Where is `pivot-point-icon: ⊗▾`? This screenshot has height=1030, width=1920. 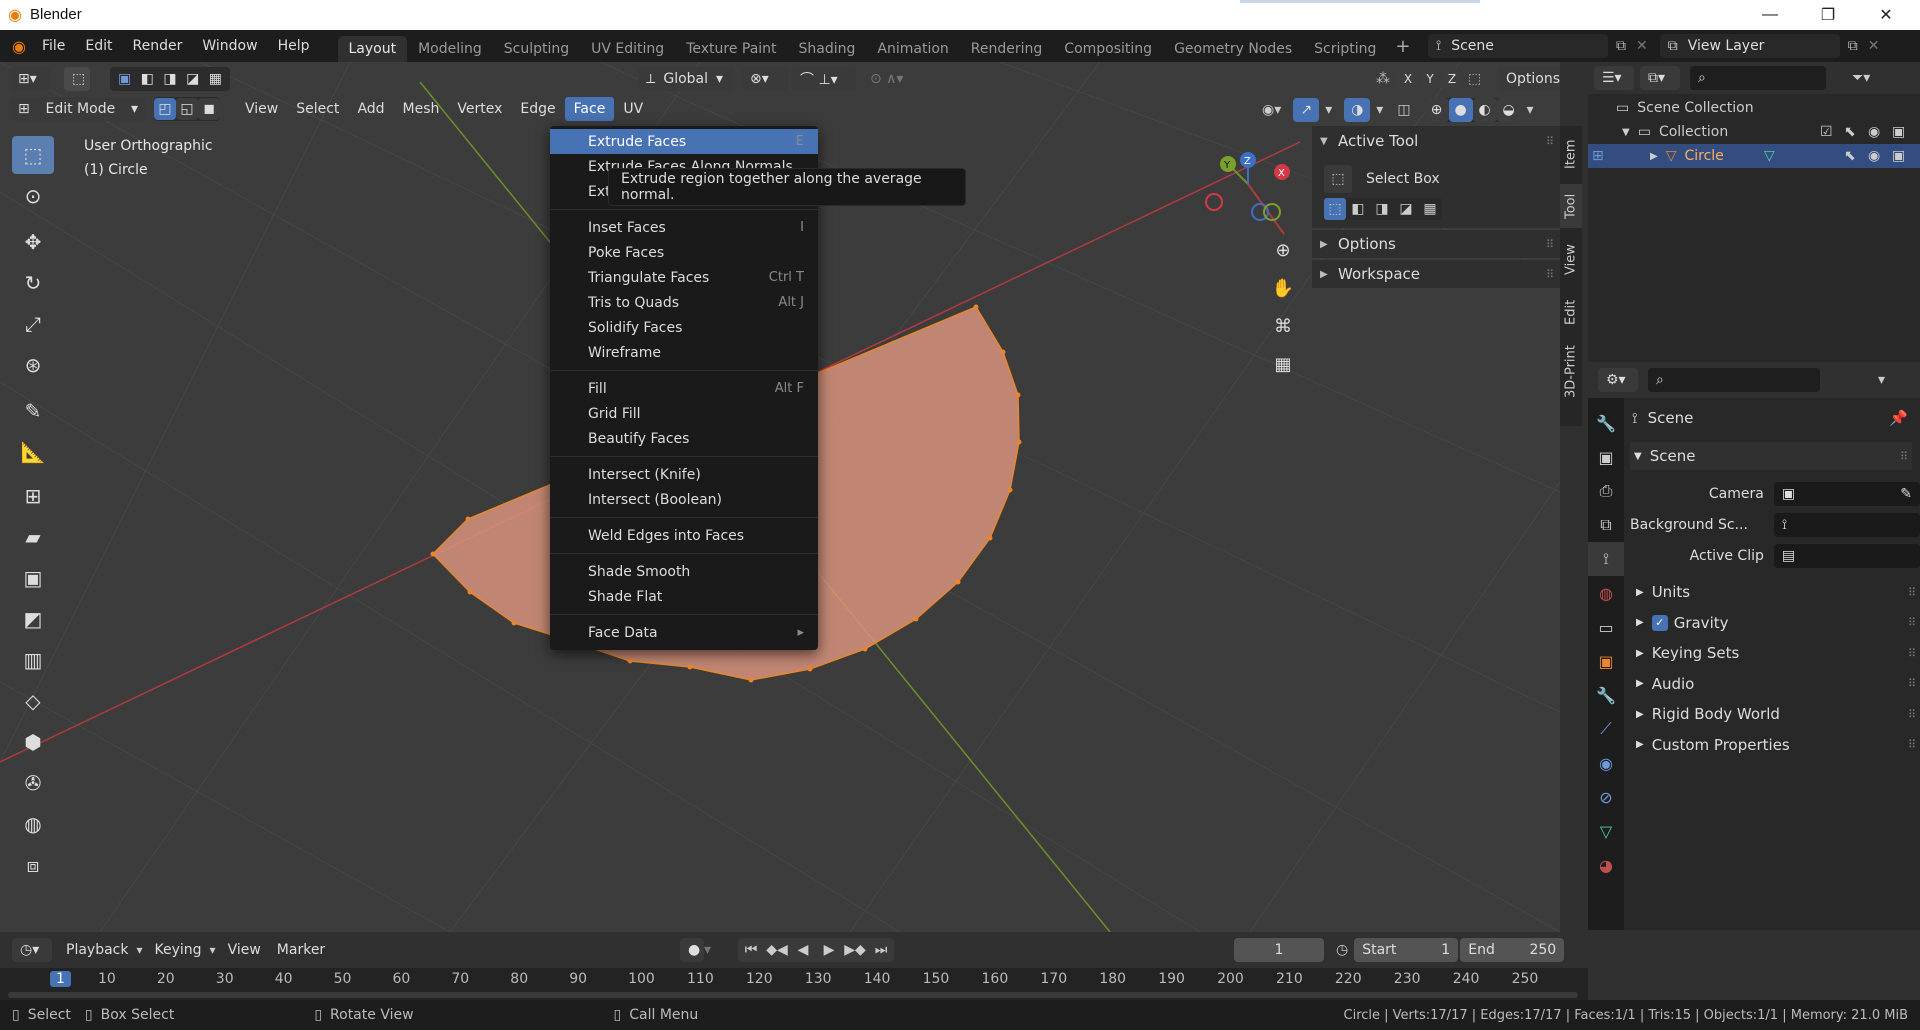 pivot-point-icon: ⊗▾ is located at coordinates (765, 79).